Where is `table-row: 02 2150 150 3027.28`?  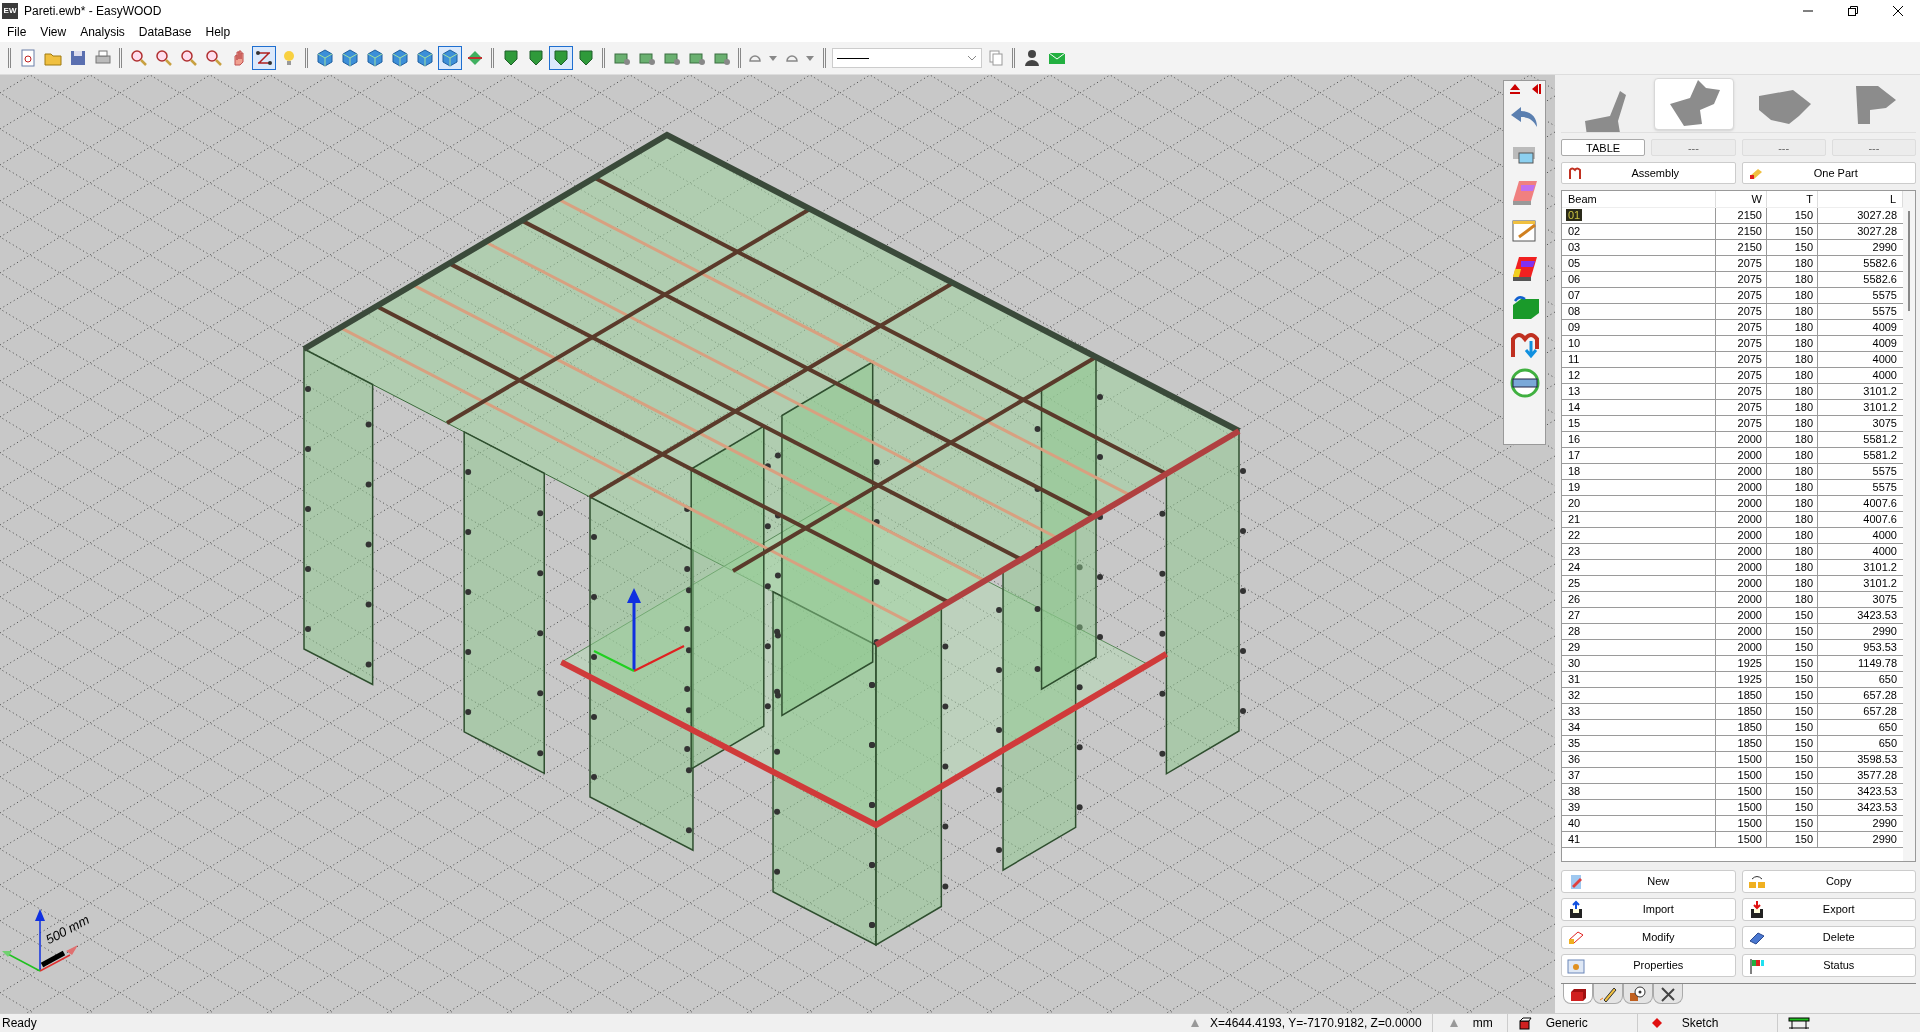 table-row: 02 2150 150 3027.28 is located at coordinates (1732, 232).